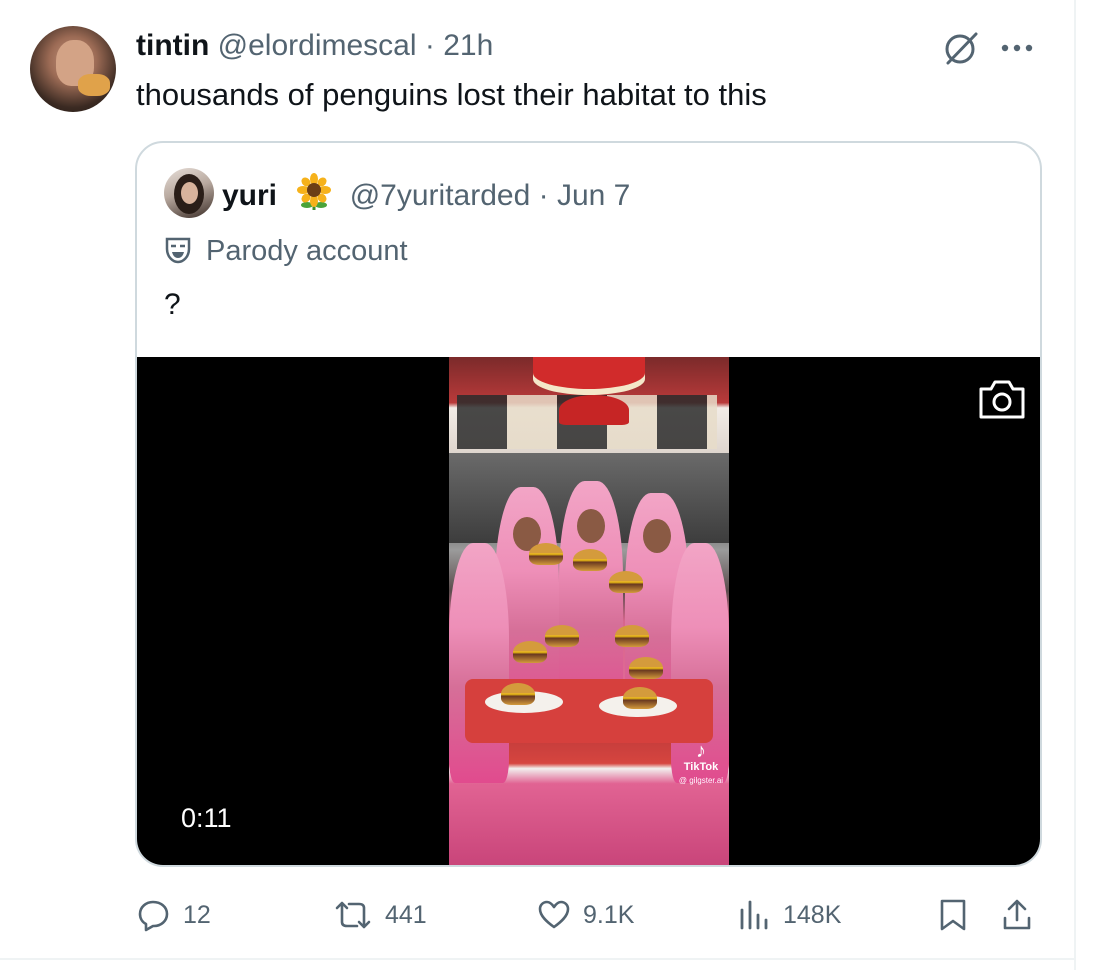 Image resolution: width=1118 pixels, height=970 pixels. What do you see at coordinates (314, 192) in the screenshot?
I see `sunflower-icon` at bounding box center [314, 192].